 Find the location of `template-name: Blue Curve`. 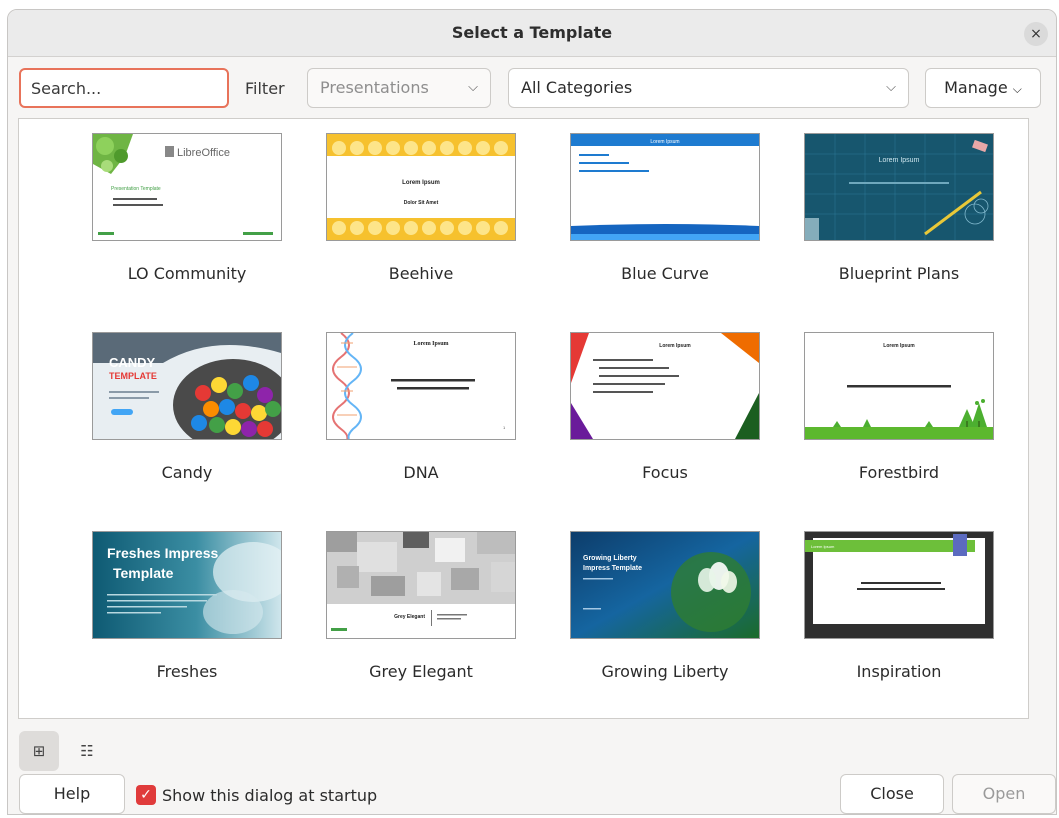

template-name: Blue Curve is located at coordinates (665, 273).